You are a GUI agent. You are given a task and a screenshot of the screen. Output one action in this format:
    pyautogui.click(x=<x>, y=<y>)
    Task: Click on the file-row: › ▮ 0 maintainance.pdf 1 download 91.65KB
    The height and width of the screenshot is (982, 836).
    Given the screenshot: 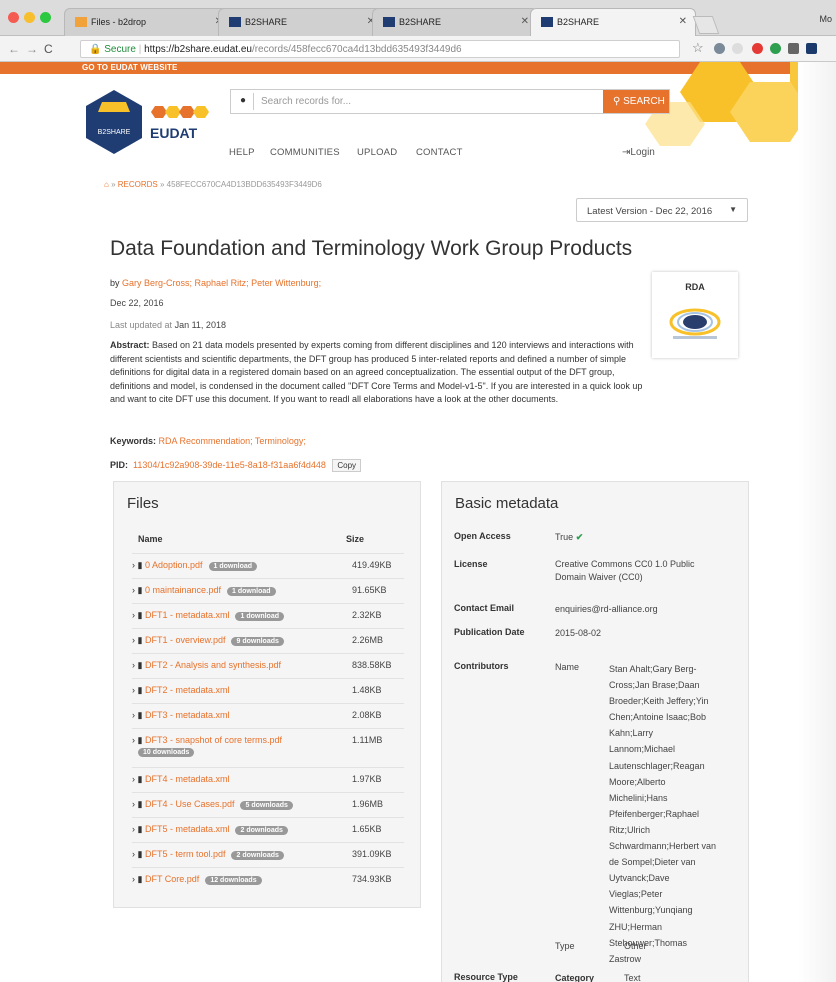 What is the action you would take?
    pyautogui.click(x=268, y=590)
    